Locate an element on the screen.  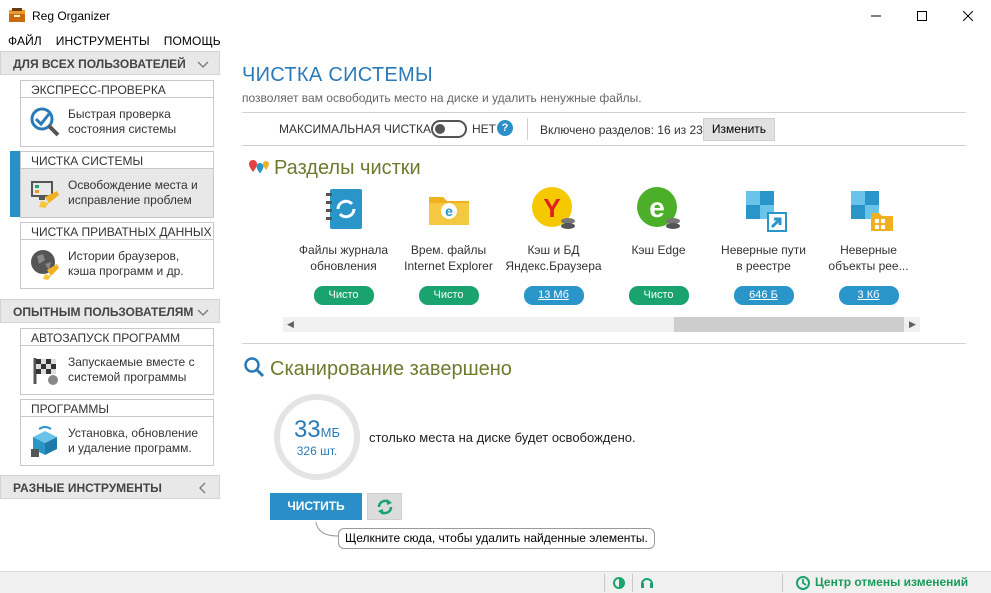
tiles-horizontal-scrollbar: ◀ ▶ is located at coordinates (601, 324).